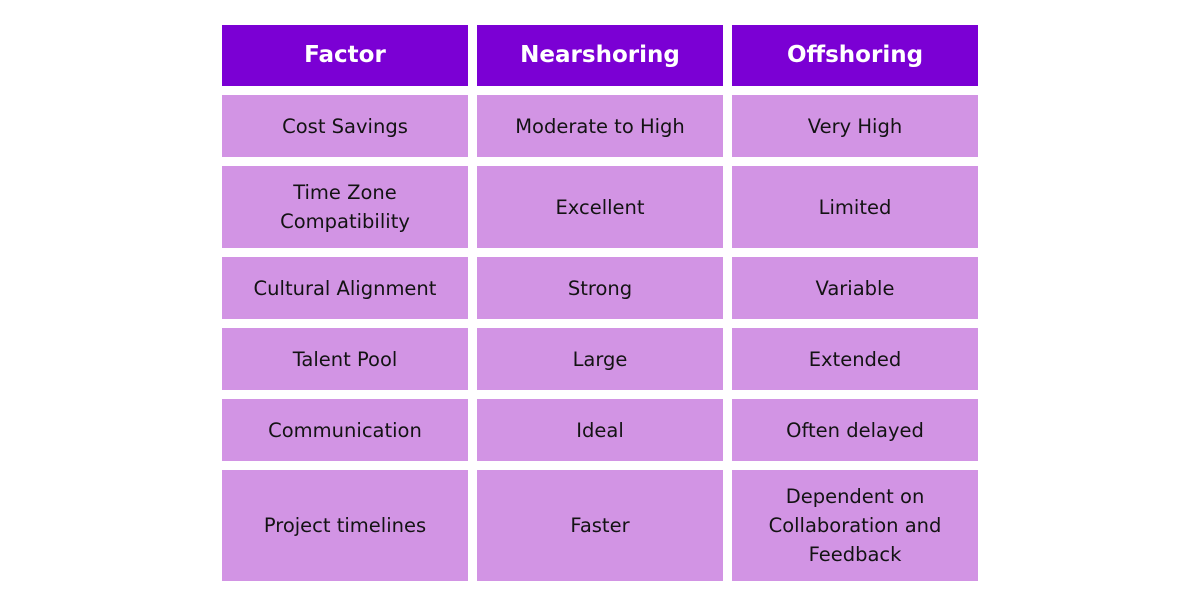 The image size is (1200, 600). I want to click on cell-offshoring: Variable, so click(855, 288).